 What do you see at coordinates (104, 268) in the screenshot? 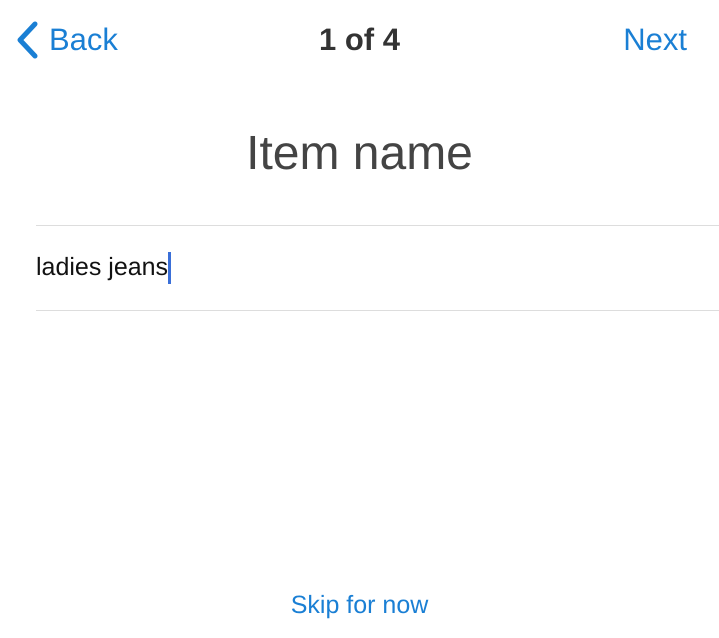
I see `input-field: ladies jeans` at bounding box center [104, 268].